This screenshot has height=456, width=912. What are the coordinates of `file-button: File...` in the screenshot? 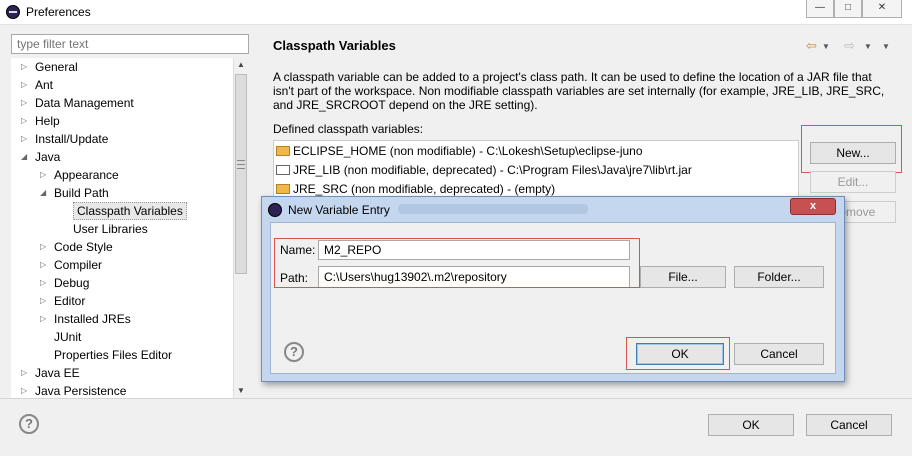 It's located at (683, 277).